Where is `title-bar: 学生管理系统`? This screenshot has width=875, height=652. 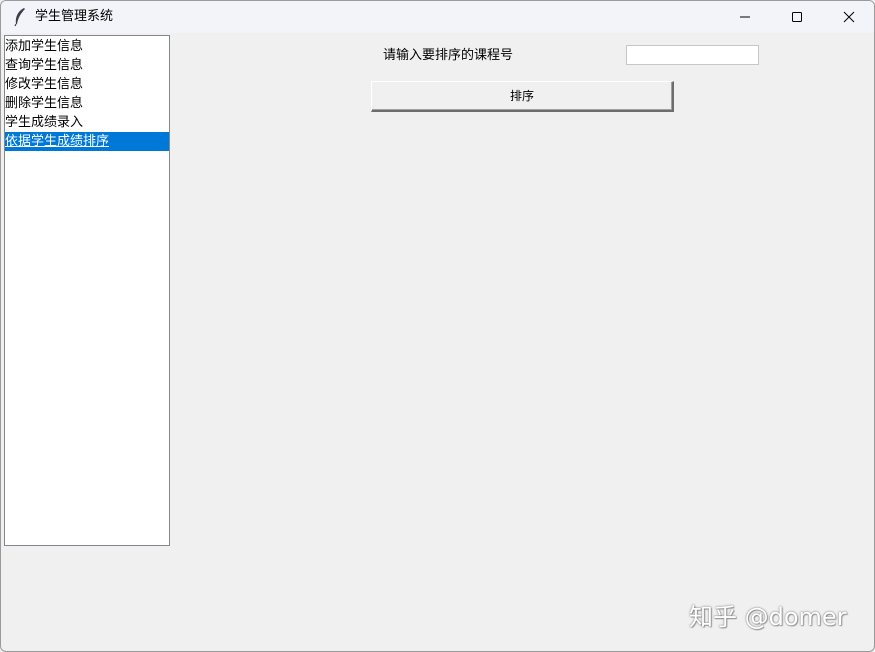
title-bar: 学生管理系统 is located at coordinates (437, 17).